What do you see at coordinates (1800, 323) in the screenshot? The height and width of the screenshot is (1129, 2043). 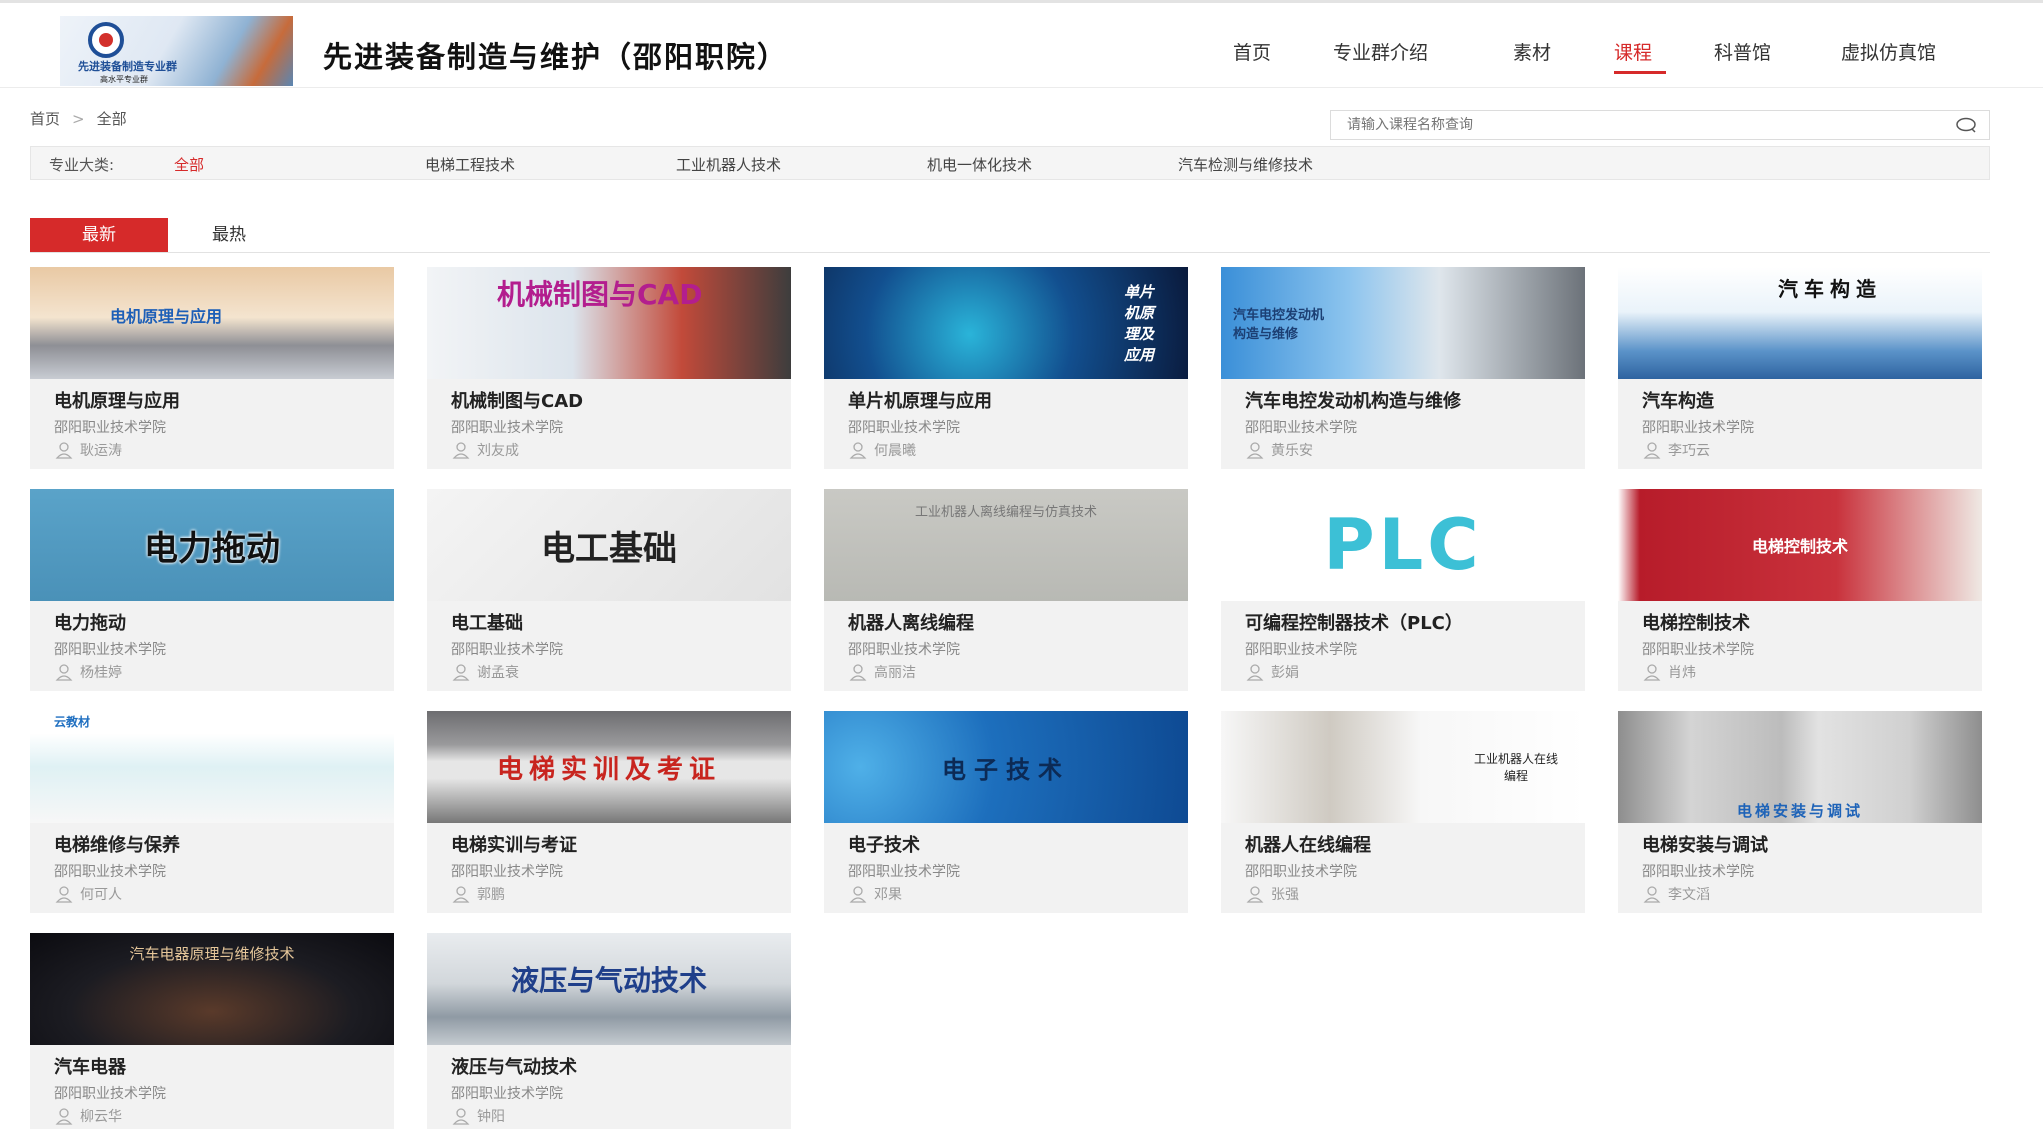 I see `course-thumbnail: 汽车构造` at bounding box center [1800, 323].